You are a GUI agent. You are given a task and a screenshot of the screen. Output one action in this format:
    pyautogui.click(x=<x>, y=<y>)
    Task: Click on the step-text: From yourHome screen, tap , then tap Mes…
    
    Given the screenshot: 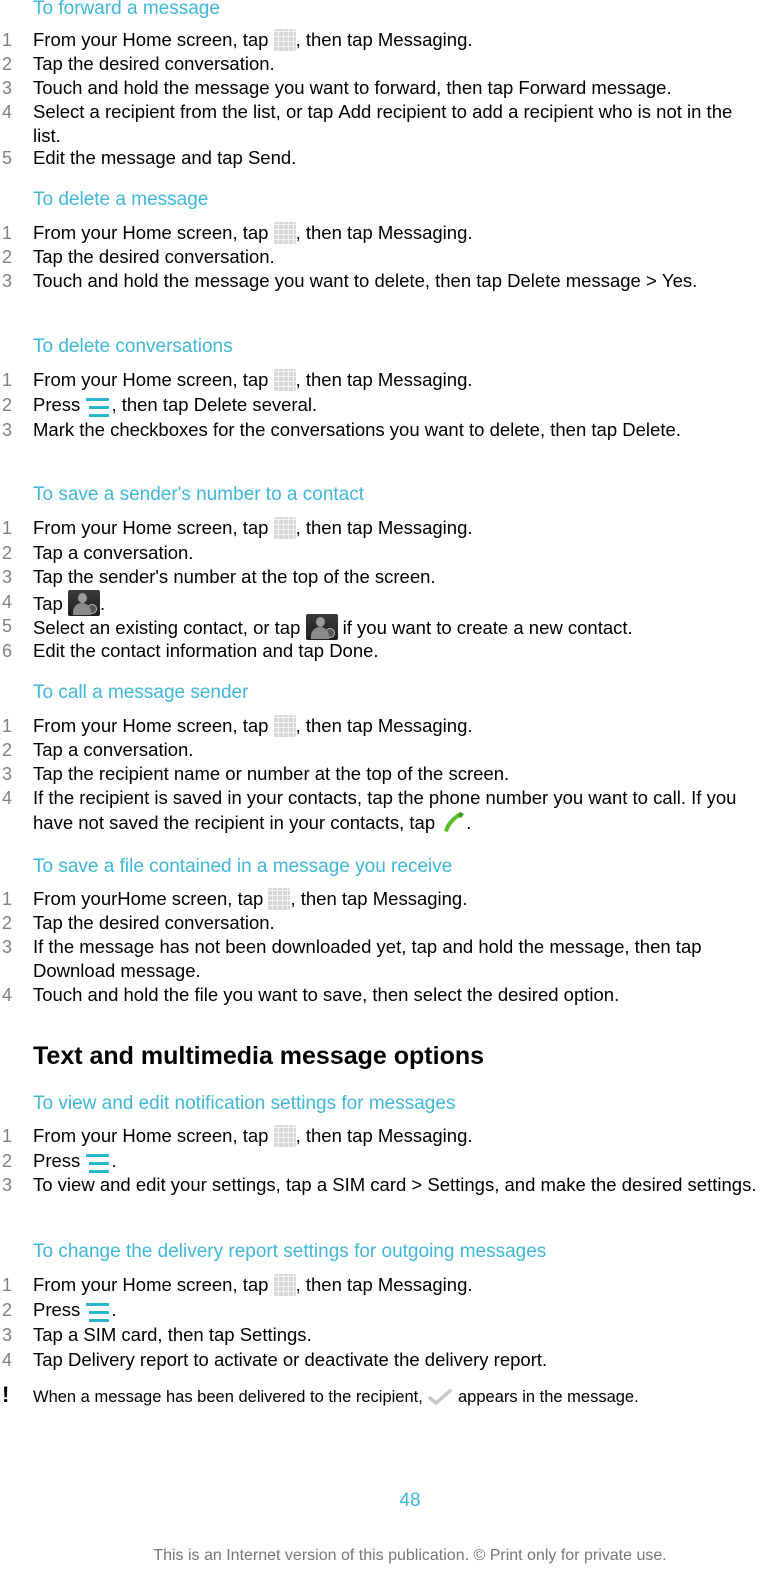 What is the action you would take?
    pyautogui.click(x=395, y=899)
    